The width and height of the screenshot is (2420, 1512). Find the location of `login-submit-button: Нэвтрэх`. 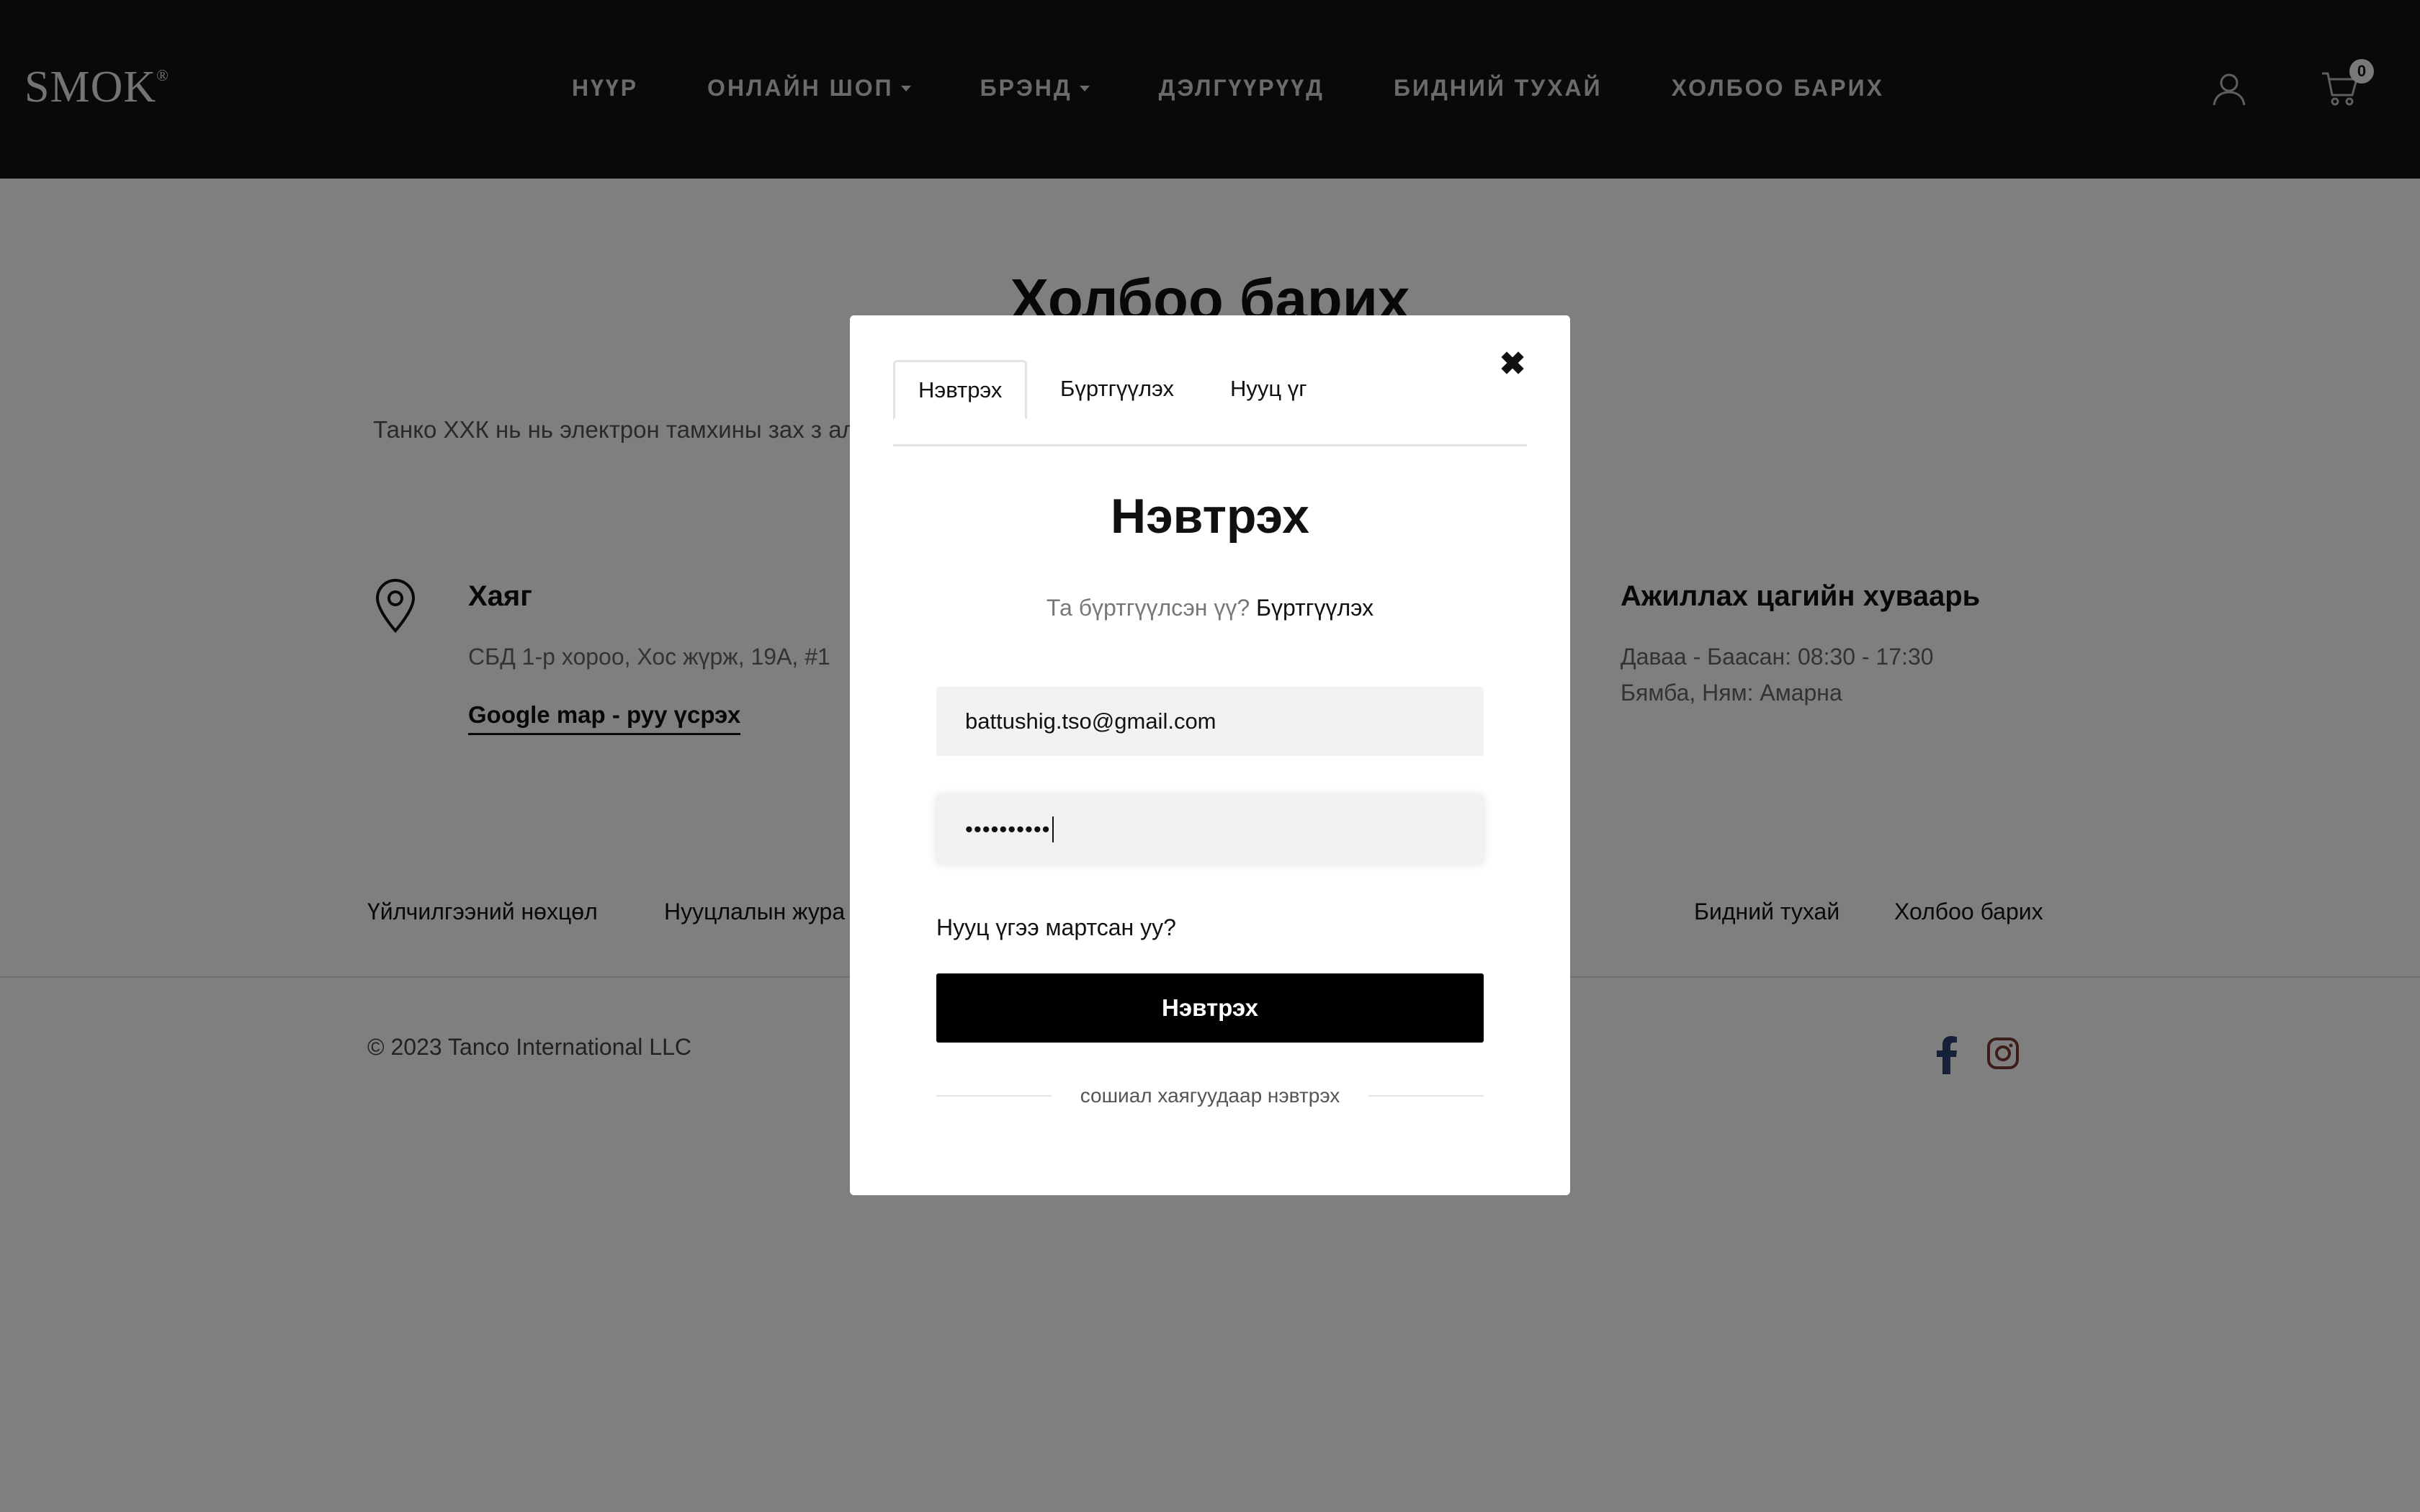

login-submit-button: Нэвтрэх is located at coordinates (1210, 1008).